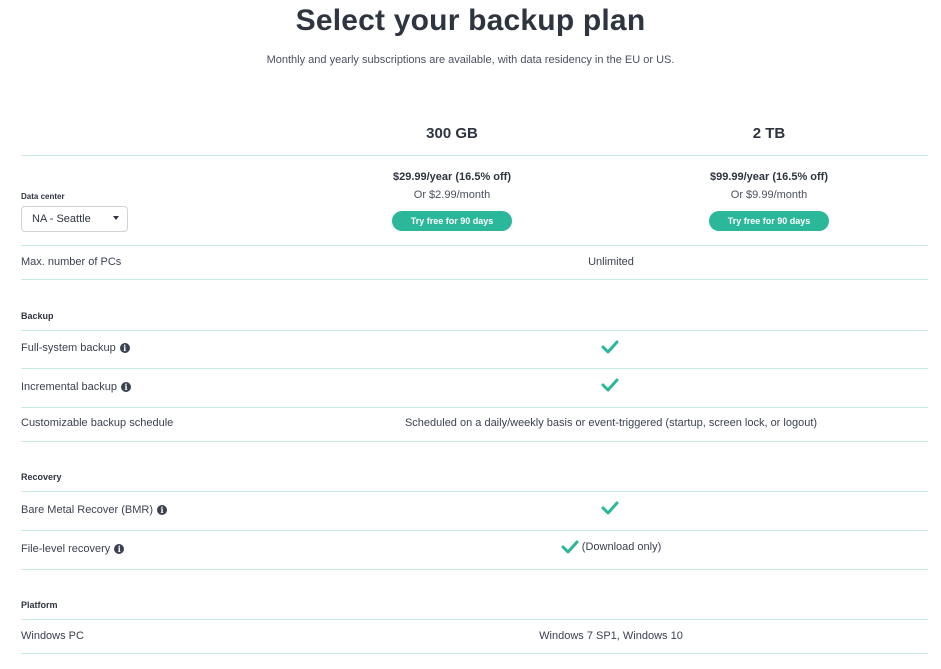 Image resolution: width=941 pixels, height=669 pixels. Describe the element at coordinates (52, 636) in the screenshot. I see `row-label-windows-pc: Windows PC` at that location.